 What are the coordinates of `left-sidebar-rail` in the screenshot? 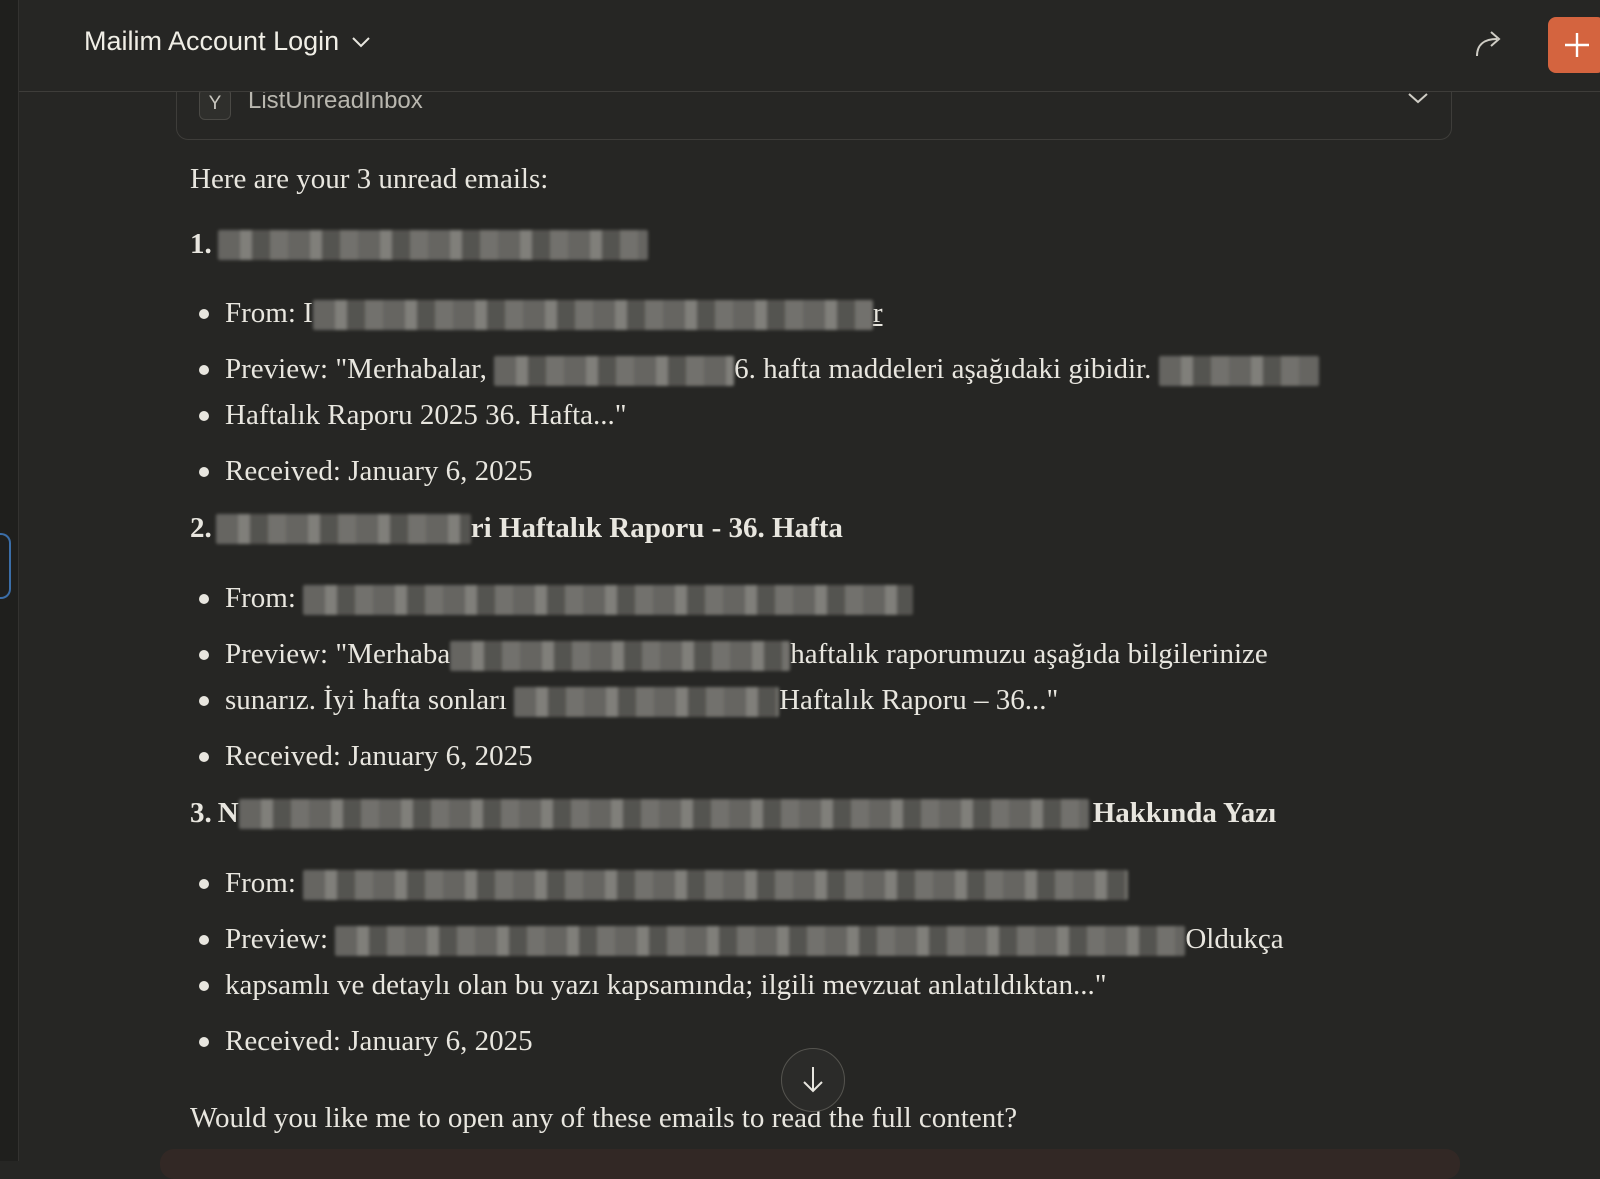 It's located at (9, 580).